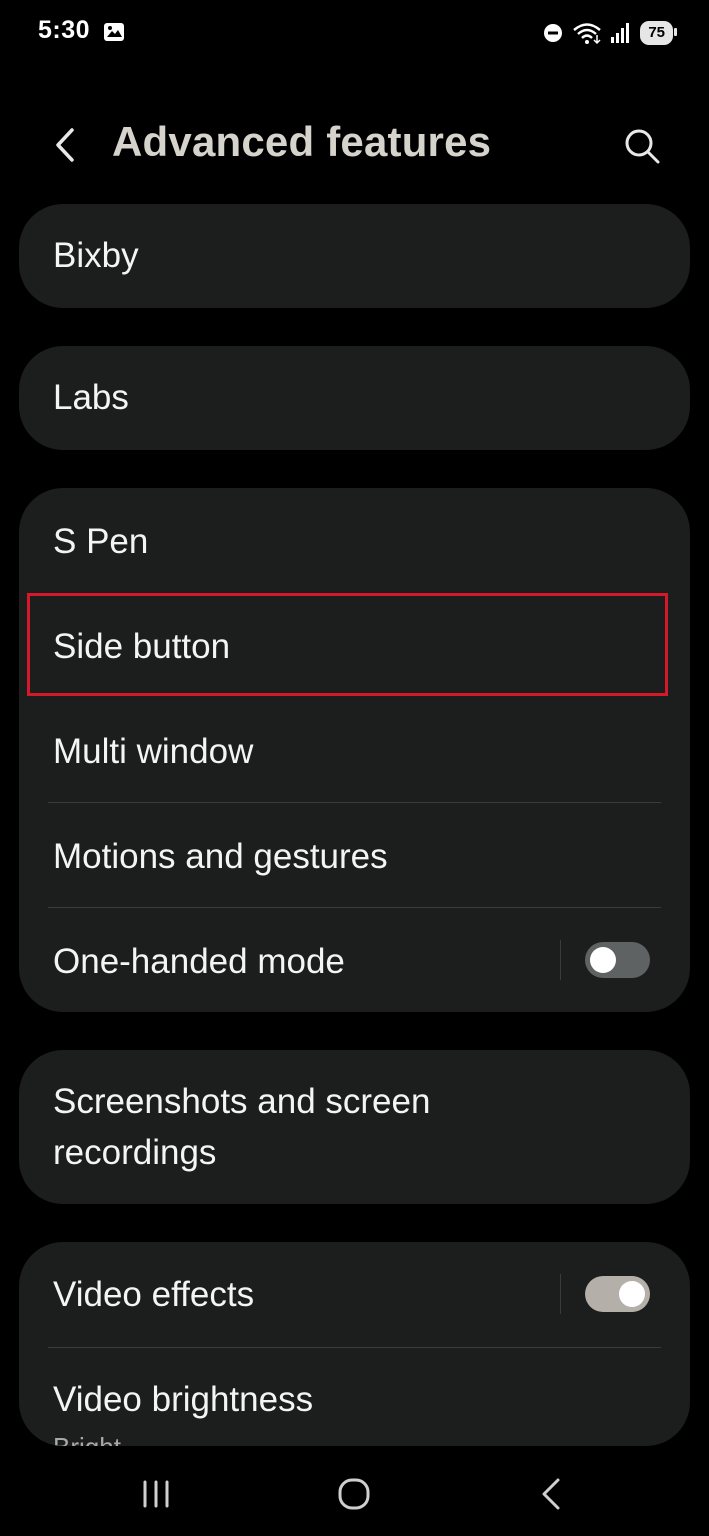 The width and height of the screenshot is (709, 1536). Describe the element at coordinates (658, 33) in the screenshot. I see `battery-icon: 75` at that location.